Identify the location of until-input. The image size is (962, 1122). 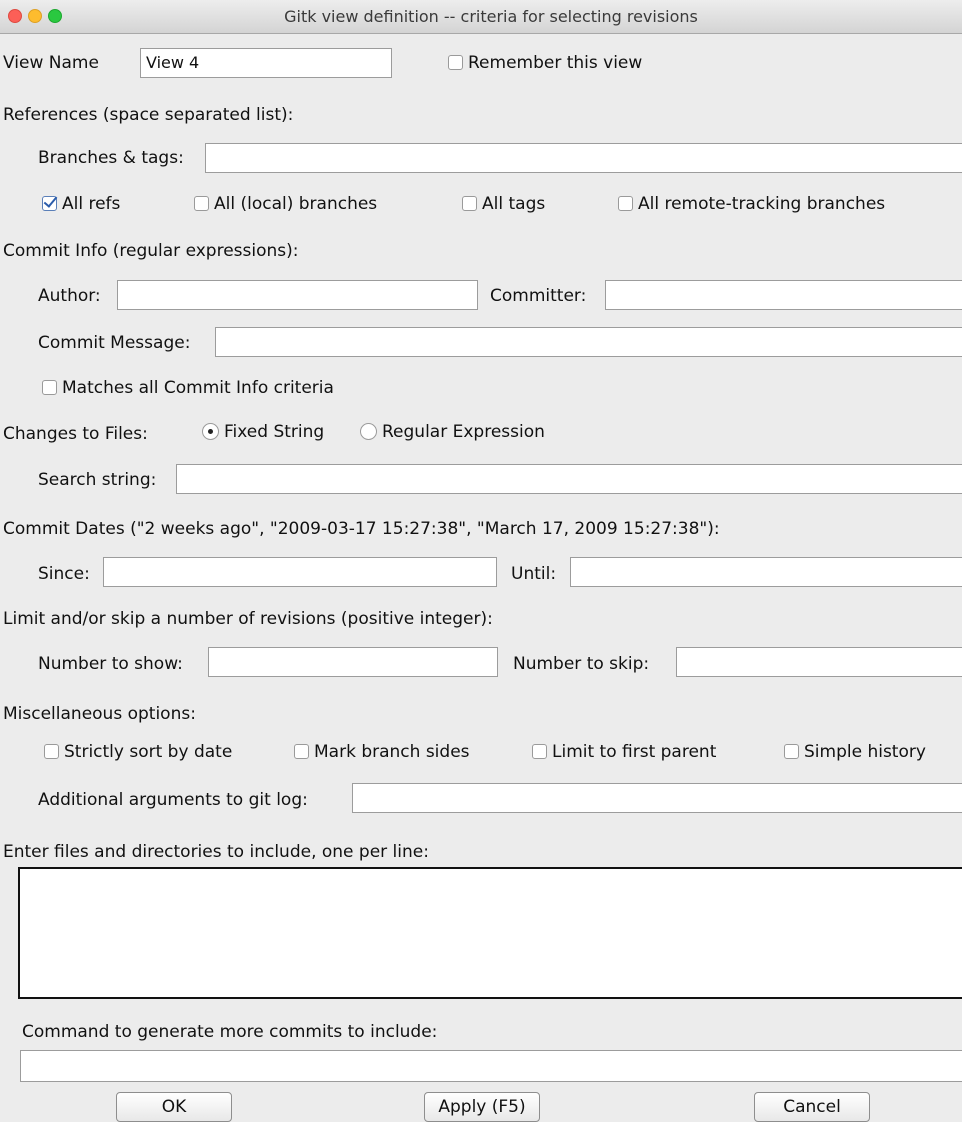
(766, 572).